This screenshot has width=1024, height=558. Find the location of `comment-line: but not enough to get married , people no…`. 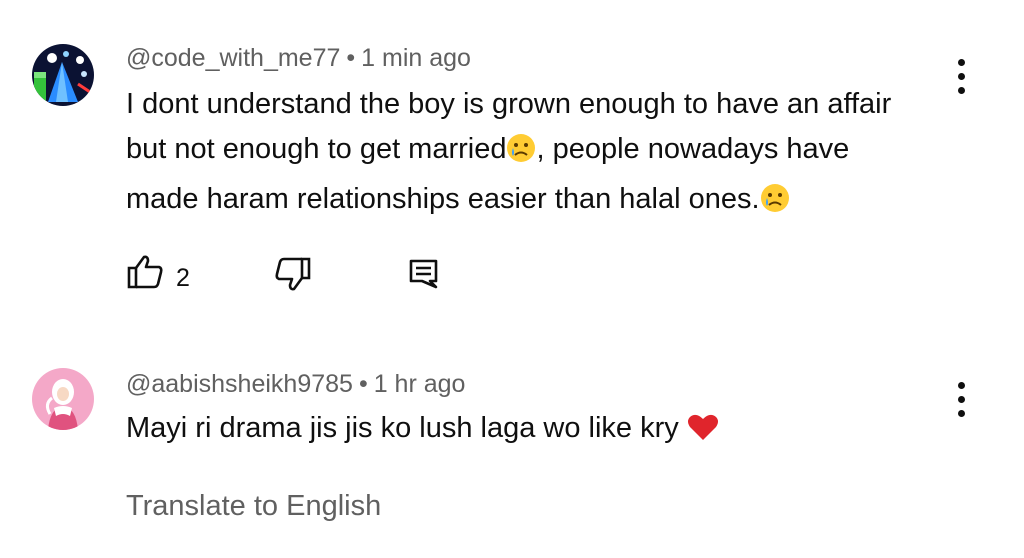

comment-line: but not enough to get married , people no… is located at coordinates (536, 152).